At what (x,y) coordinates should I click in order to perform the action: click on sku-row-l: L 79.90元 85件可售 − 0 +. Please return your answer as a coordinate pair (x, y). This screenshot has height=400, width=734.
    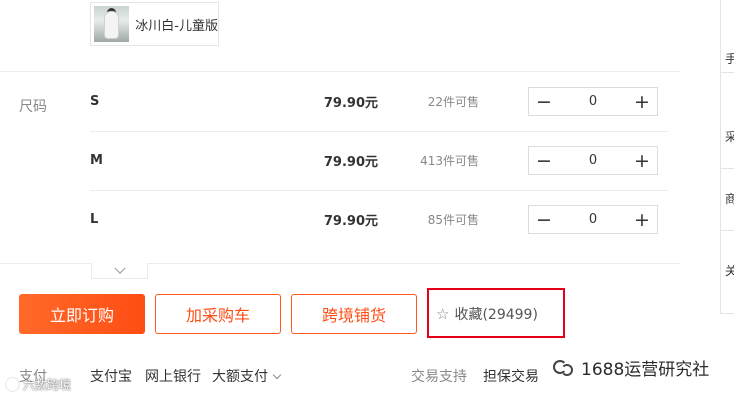
    Looking at the image, I should click on (340, 219).